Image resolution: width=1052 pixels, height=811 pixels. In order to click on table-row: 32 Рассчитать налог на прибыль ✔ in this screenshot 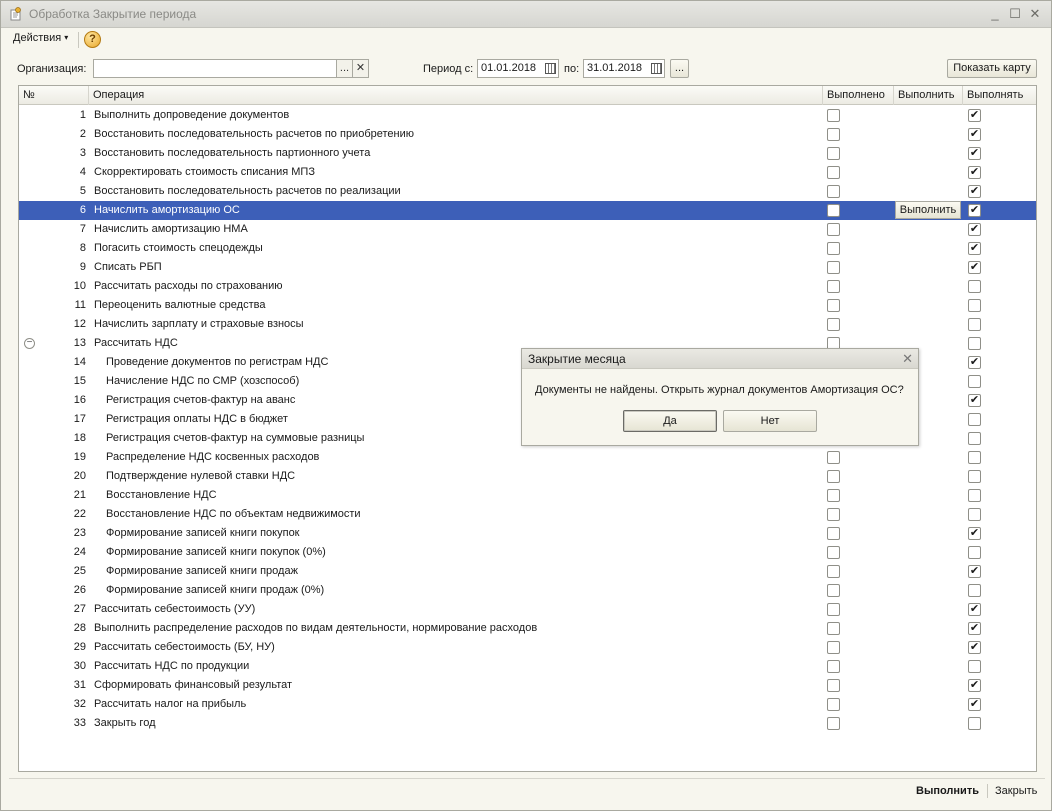, I will do `click(527, 704)`.